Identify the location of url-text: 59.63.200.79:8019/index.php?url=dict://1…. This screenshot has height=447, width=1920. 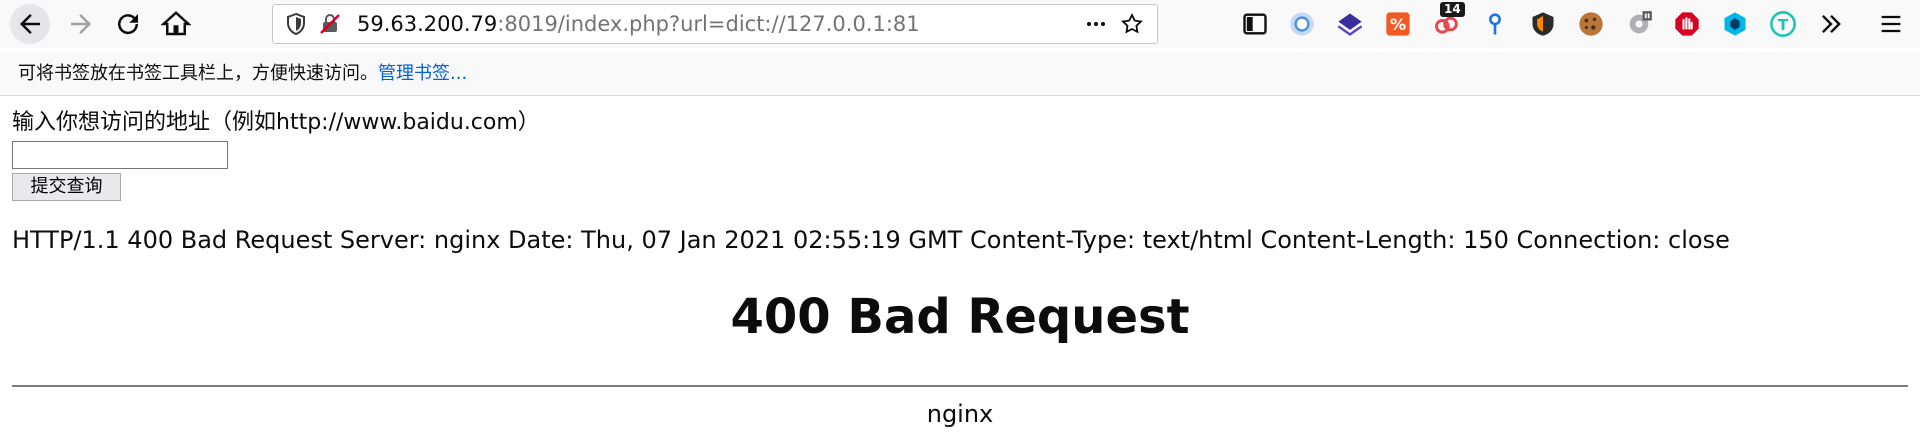
(638, 24).